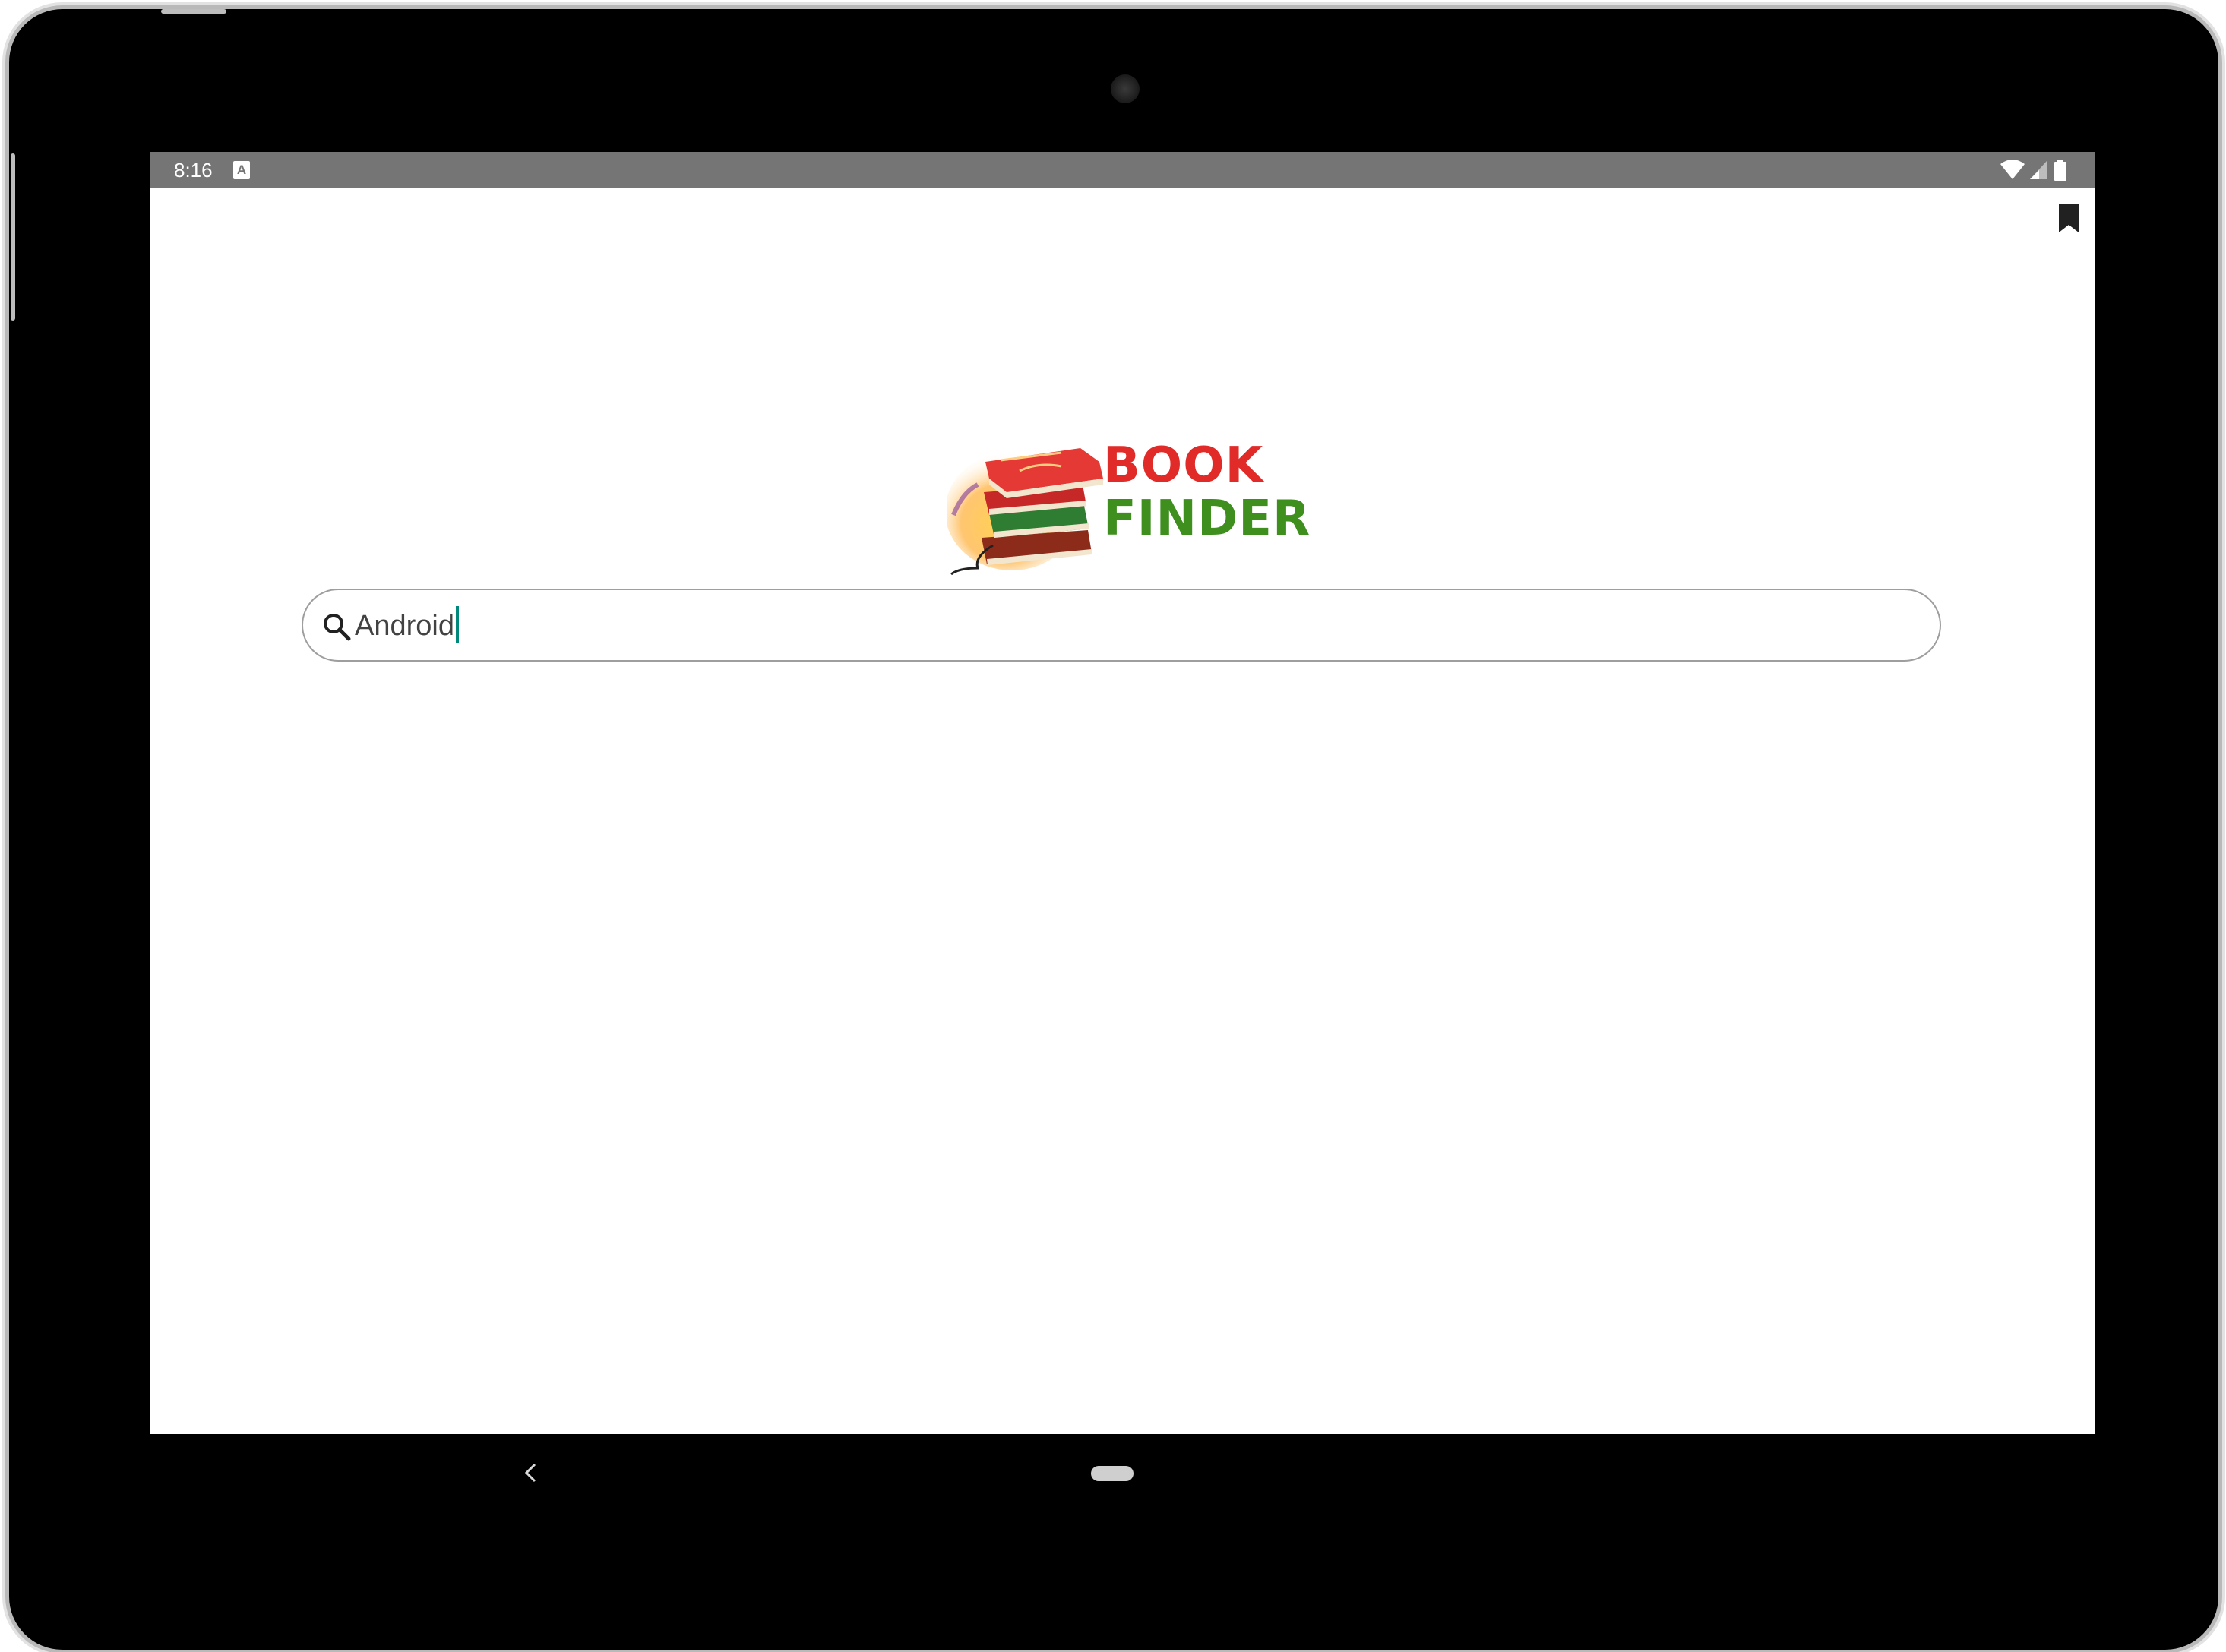 This screenshot has height=1652, width=2226. What do you see at coordinates (193, 11) in the screenshot?
I see `power-button` at bounding box center [193, 11].